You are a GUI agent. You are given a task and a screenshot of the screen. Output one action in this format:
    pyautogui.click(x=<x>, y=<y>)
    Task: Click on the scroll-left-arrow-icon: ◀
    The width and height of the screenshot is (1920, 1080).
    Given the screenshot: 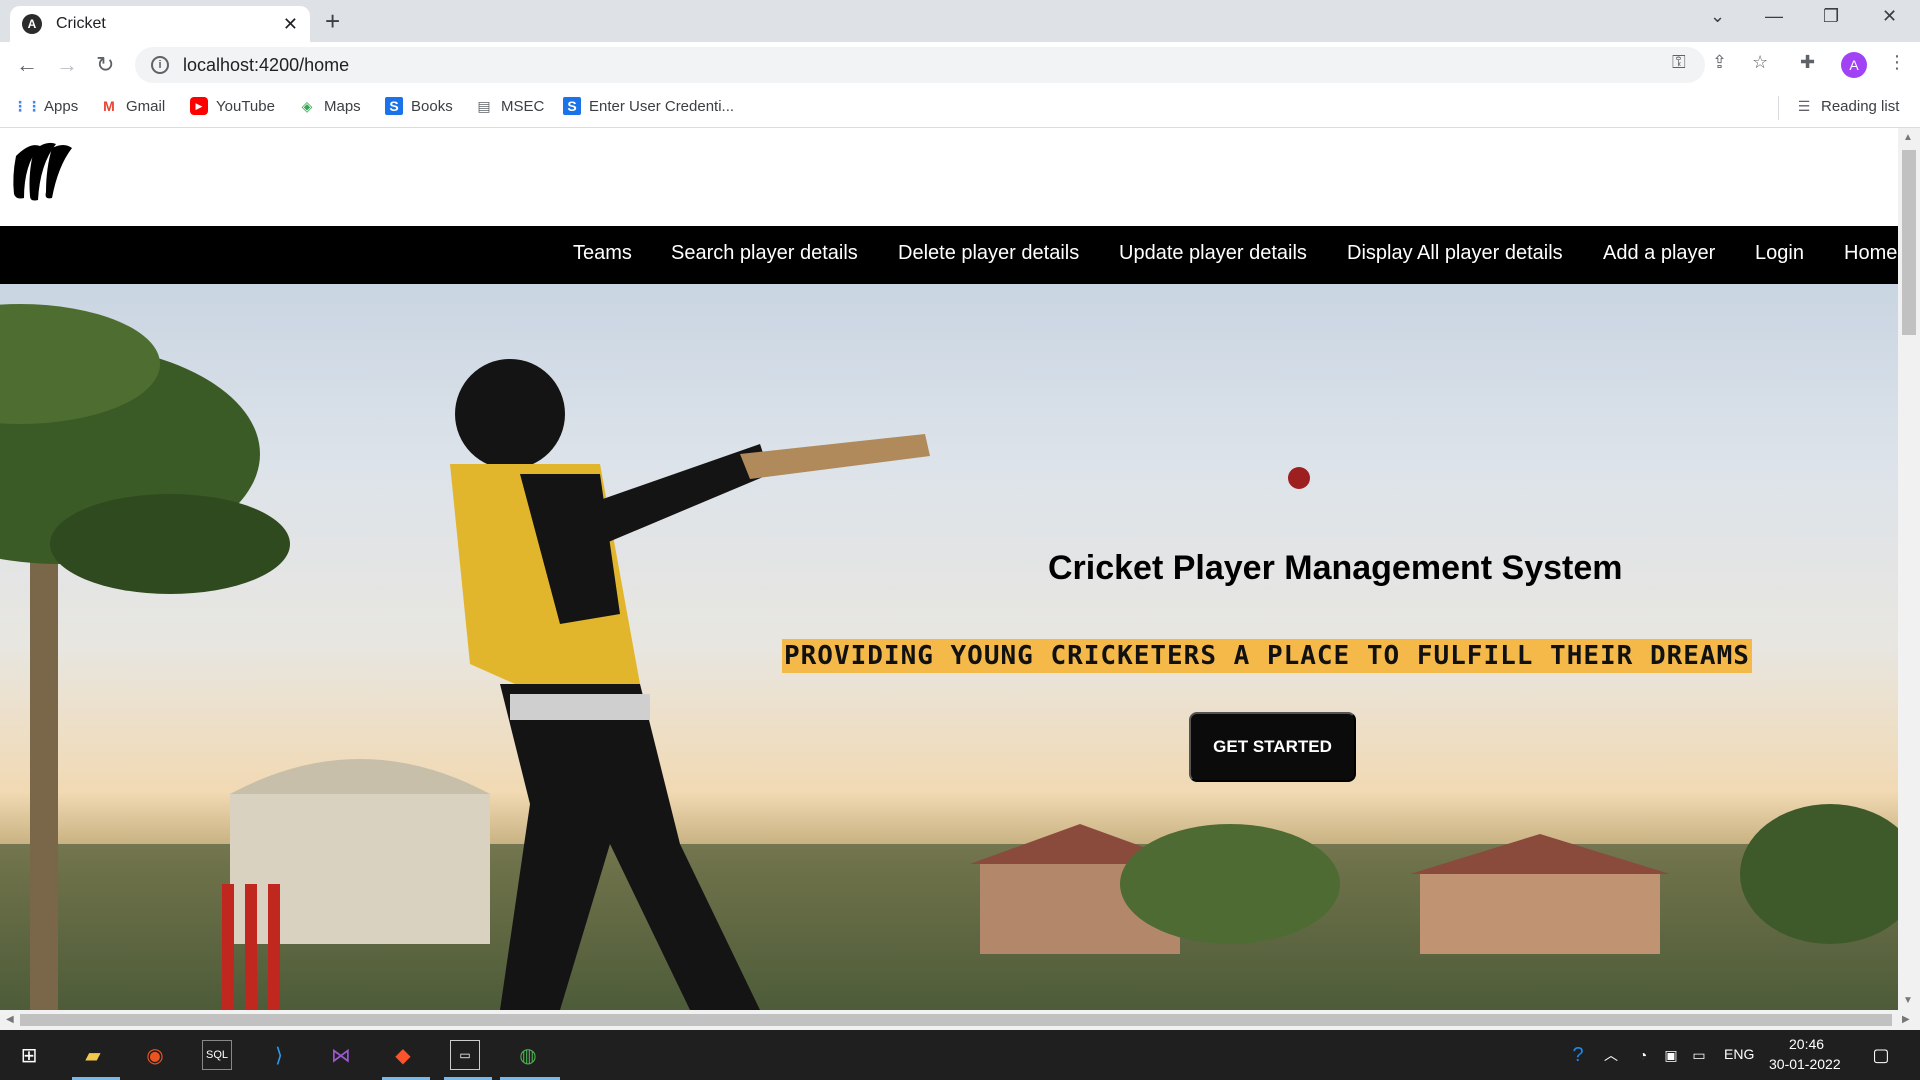 What is the action you would take?
    pyautogui.click(x=10, y=1019)
    